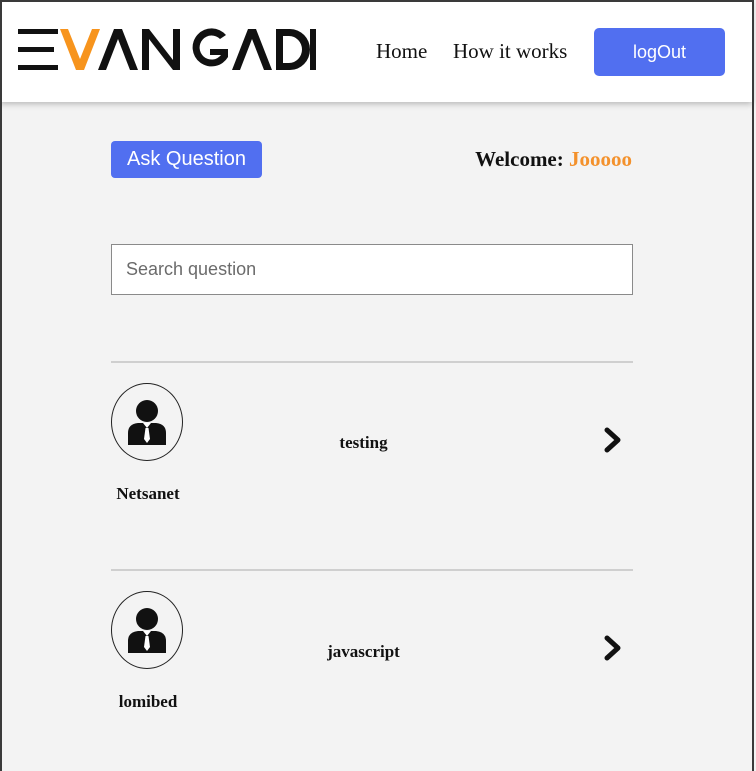  What do you see at coordinates (519, 159) in the screenshot?
I see `welcome-prefix: Welcome:` at bounding box center [519, 159].